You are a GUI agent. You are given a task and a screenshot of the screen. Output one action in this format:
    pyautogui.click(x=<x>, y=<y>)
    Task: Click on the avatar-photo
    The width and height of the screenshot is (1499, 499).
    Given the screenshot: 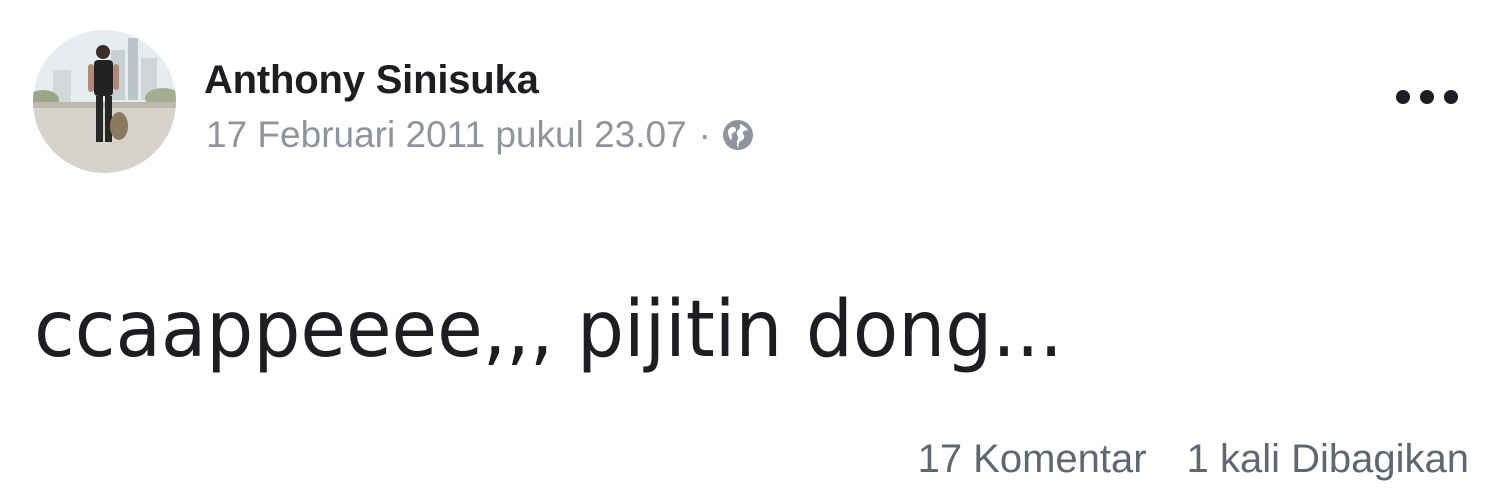 What is the action you would take?
    pyautogui.click(x=104, y=101)
    